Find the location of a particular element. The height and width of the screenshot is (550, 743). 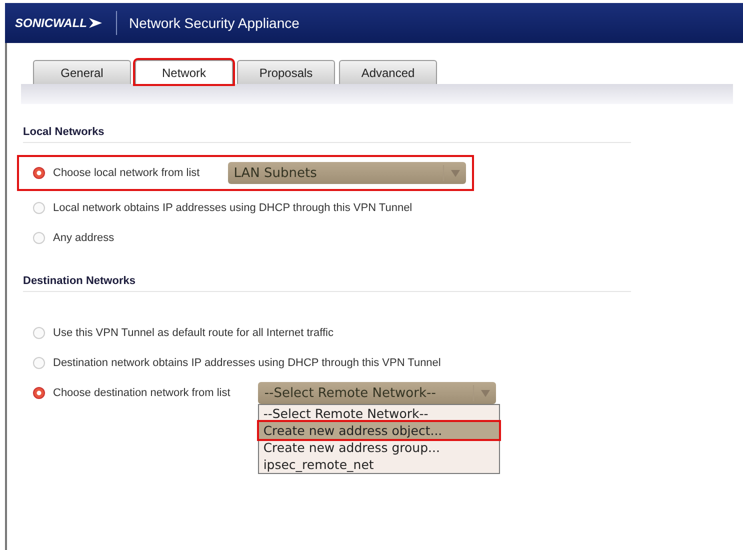

option-label: Any address is located at coordinates (83, 238).